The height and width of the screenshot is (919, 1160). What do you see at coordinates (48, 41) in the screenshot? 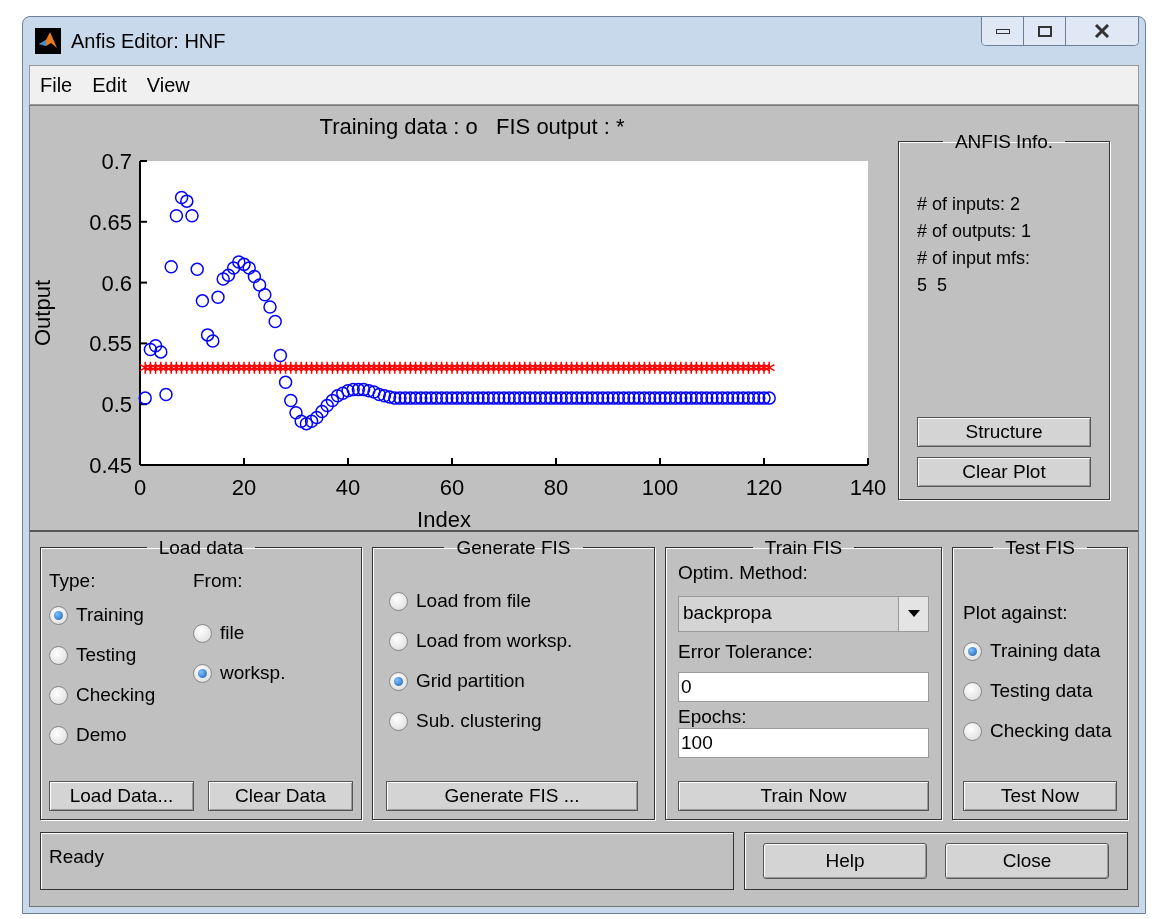
I see `app-logo-icon` at bounding box center [48, 41].